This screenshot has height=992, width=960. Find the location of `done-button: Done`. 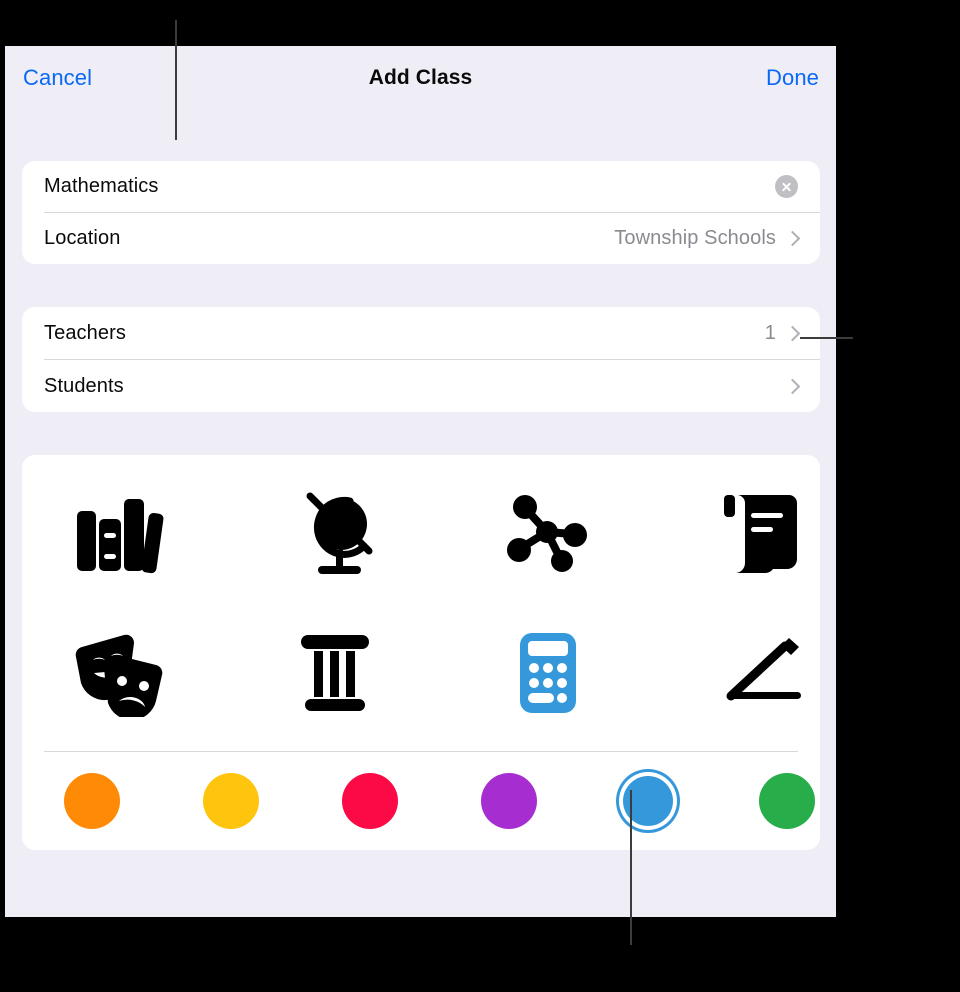

done-button: Done is located at coordinates (792, 78).